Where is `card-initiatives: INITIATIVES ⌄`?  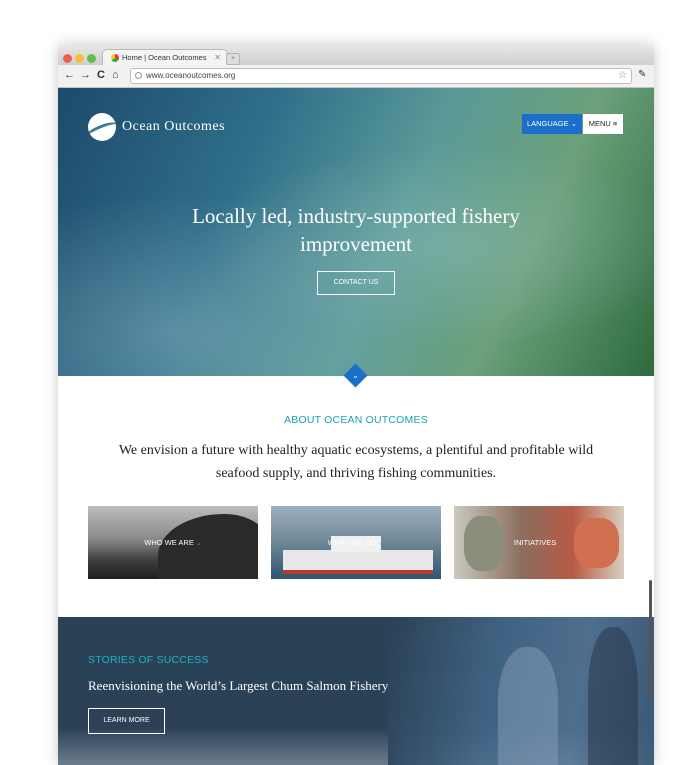 card-initiatives: INITIATIVES ⌄ is located at coordinates (539, 542).